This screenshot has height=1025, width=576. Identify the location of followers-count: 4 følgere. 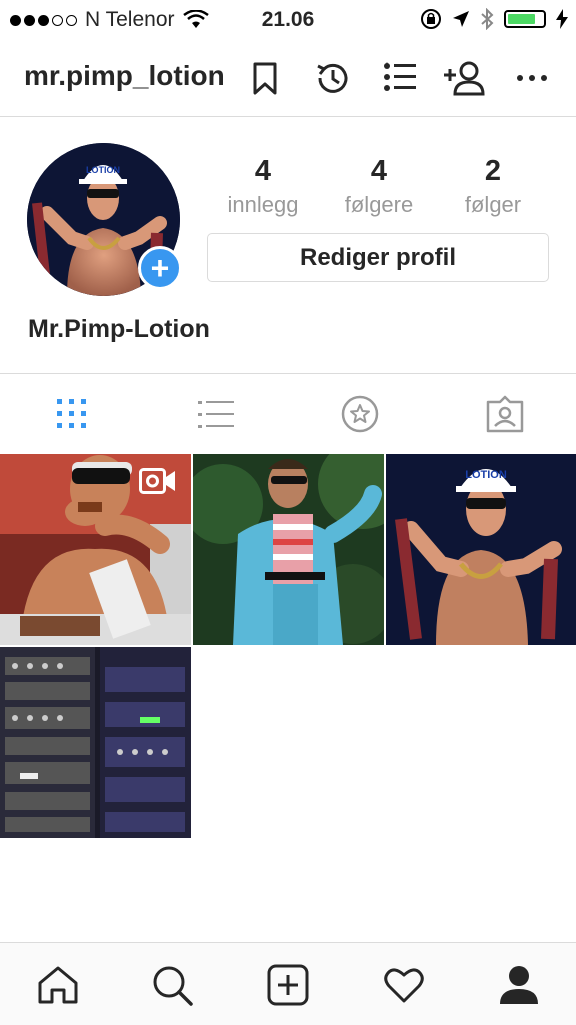
(379, 186).